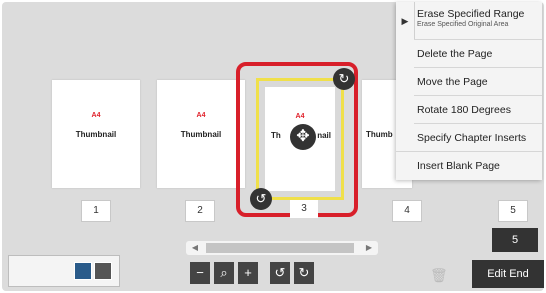  Describe the element at coordinates (513, 211) in the screenshot. I see `page-number-5: 5` at that location.